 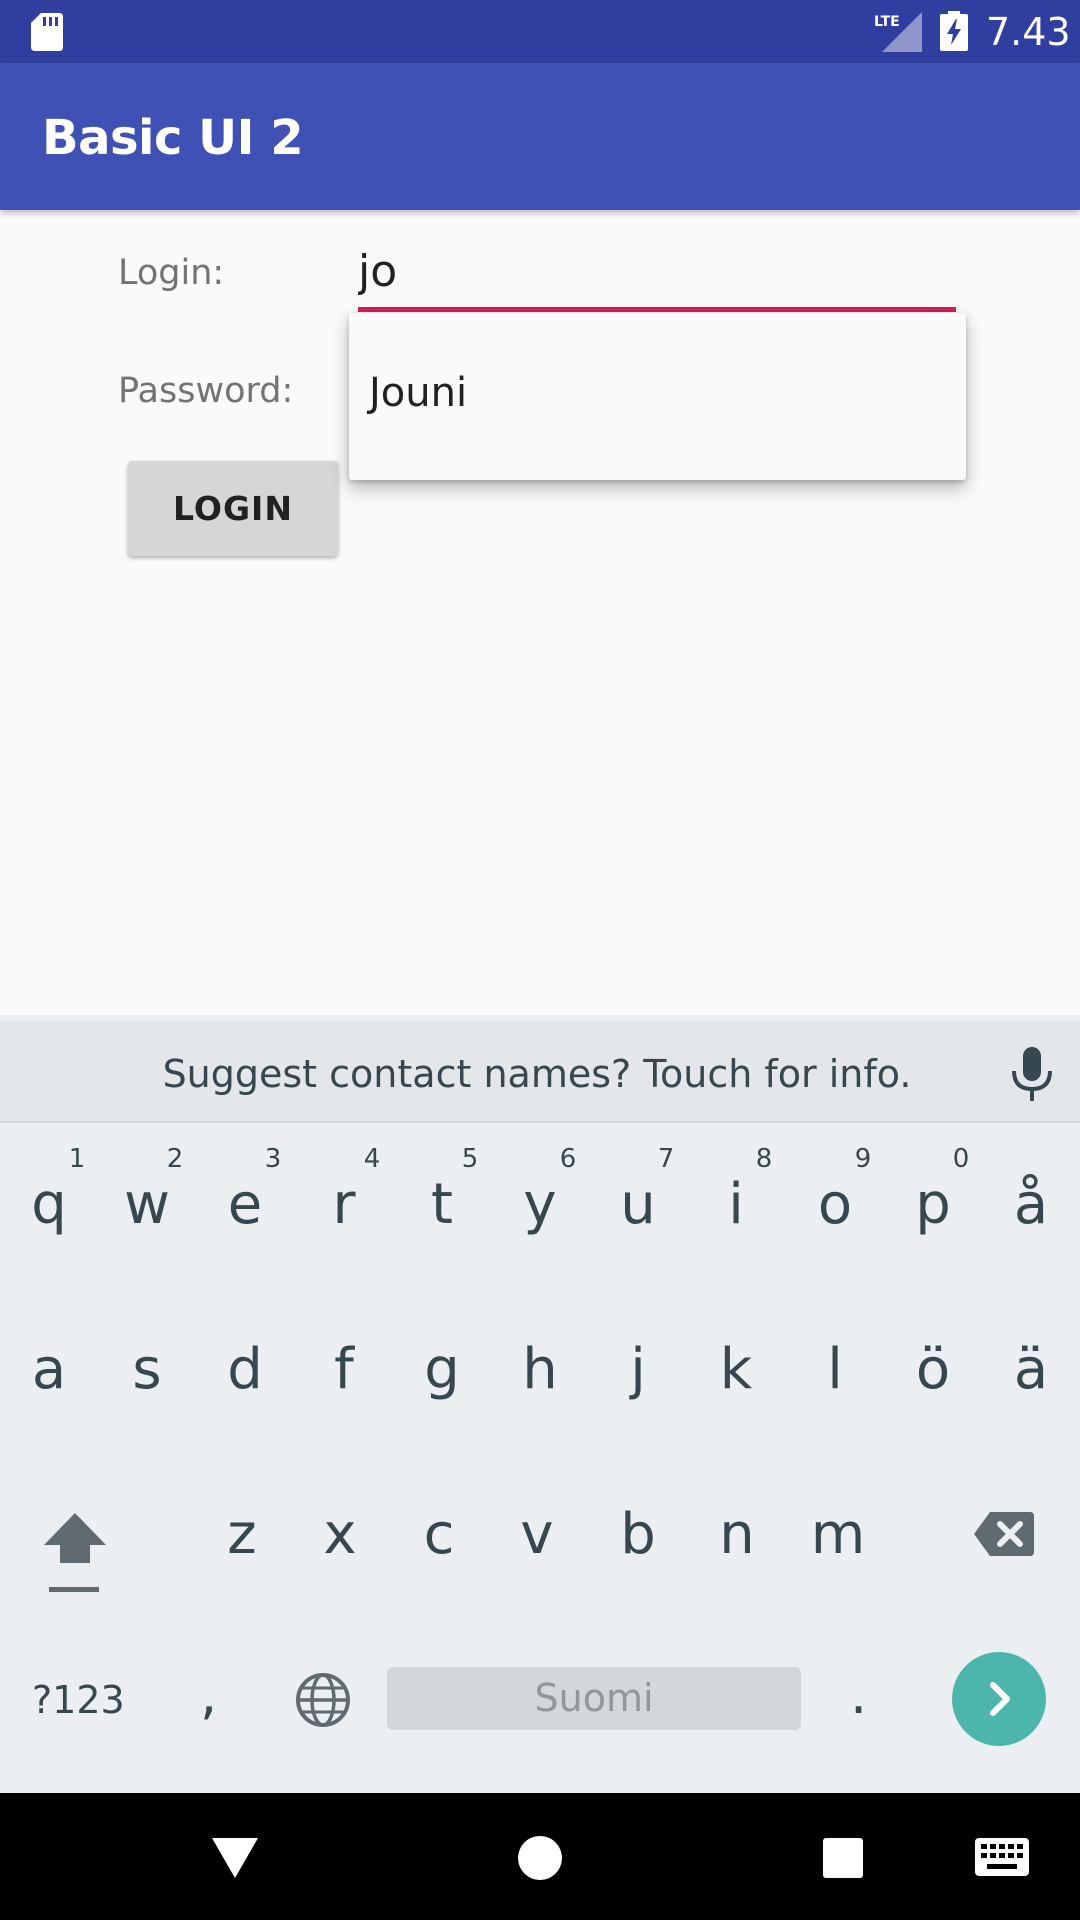 I want to click on key-p: p, so click(x=933, y=1205).